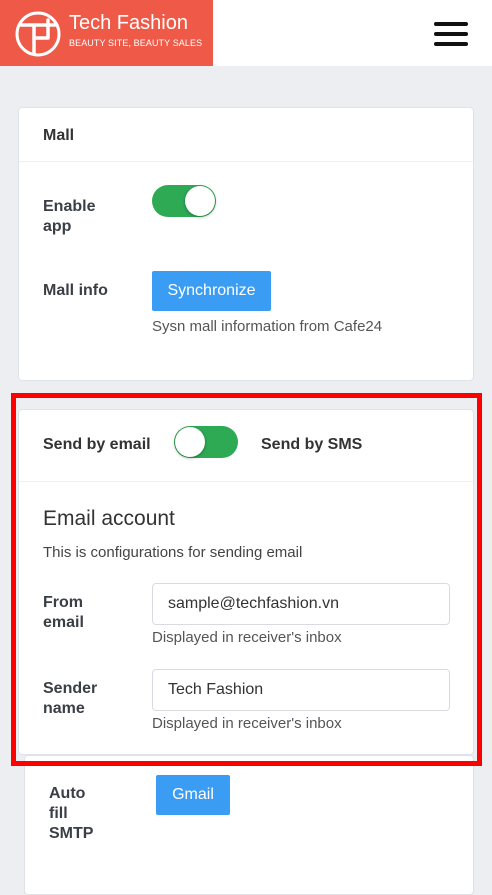 This screenshot has width=492, height=895. What do you see at coordinates (109, 518) in the screenshot?
I see `email-account-title: Email account` at bounding box center [109, 518].